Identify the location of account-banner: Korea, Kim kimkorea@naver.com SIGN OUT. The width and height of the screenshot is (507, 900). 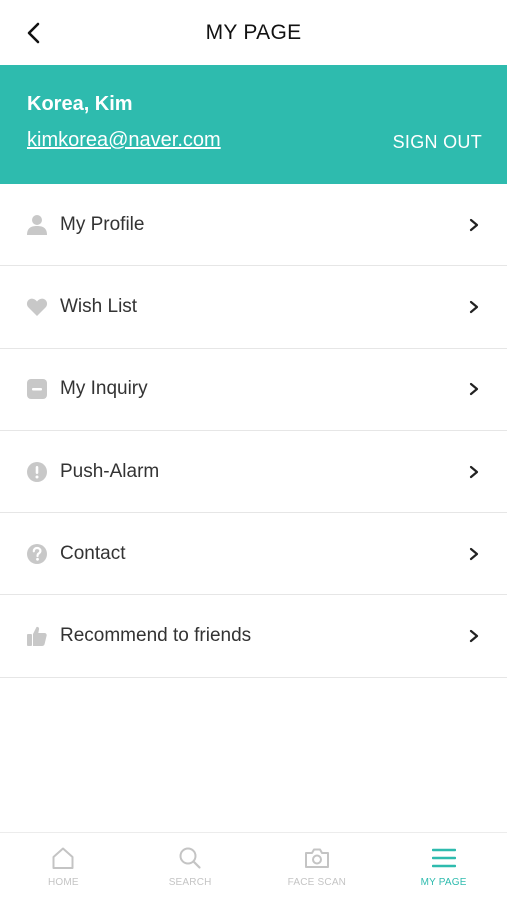
(253, 124).